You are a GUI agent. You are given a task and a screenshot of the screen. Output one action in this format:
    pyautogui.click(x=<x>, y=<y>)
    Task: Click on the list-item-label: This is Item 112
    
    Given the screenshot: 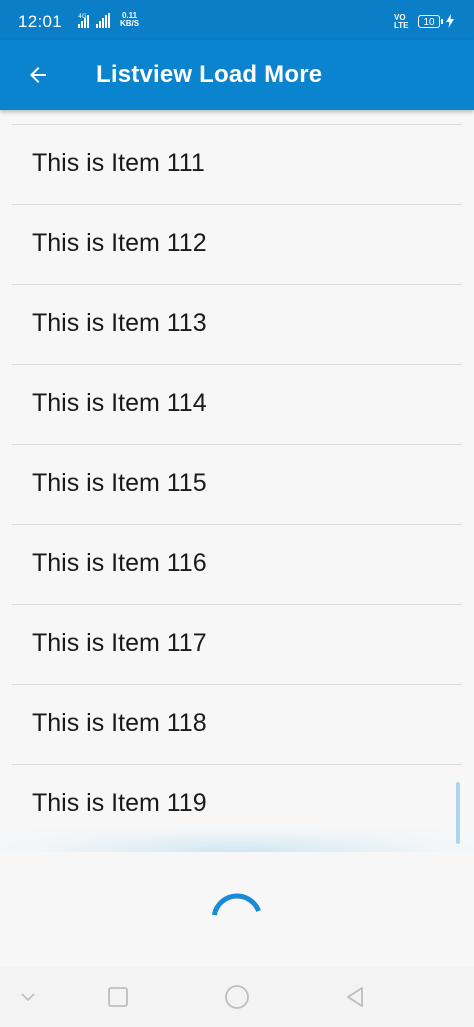 What is the action you would take?
    pyautogui.click(x=119, y=243)
    